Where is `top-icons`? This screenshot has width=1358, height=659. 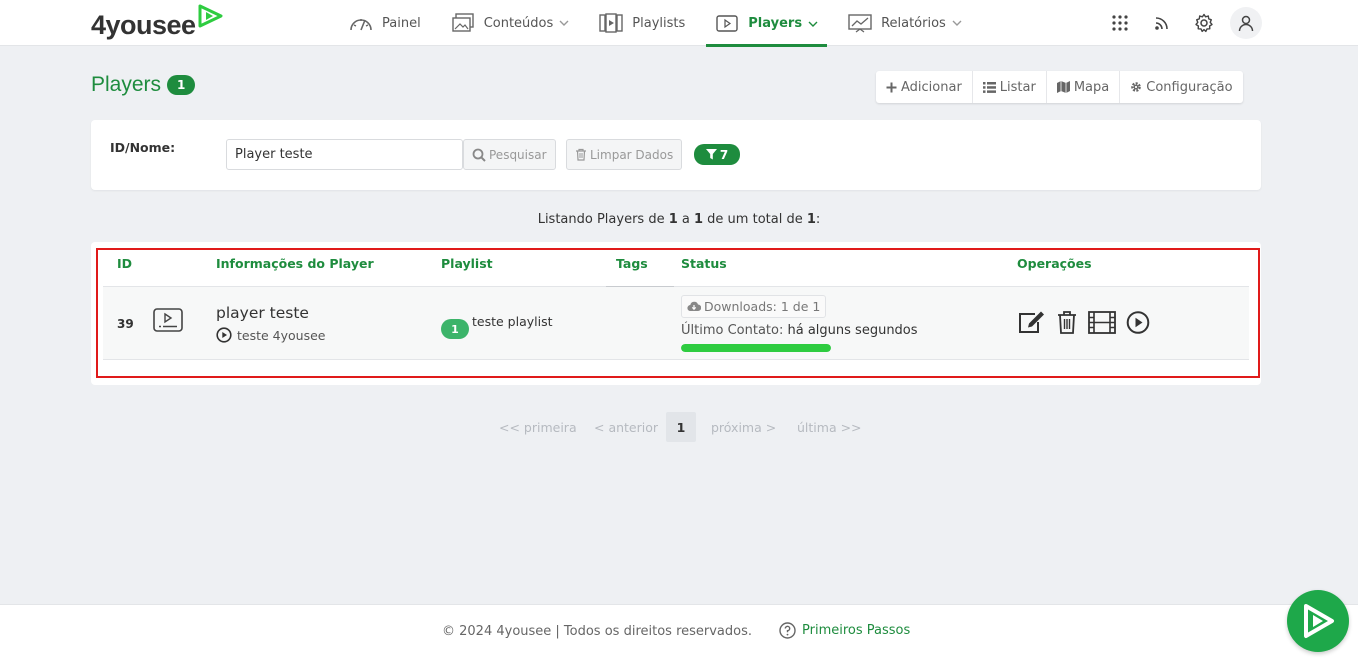
top-icons is located at coordinates (1178, 23).